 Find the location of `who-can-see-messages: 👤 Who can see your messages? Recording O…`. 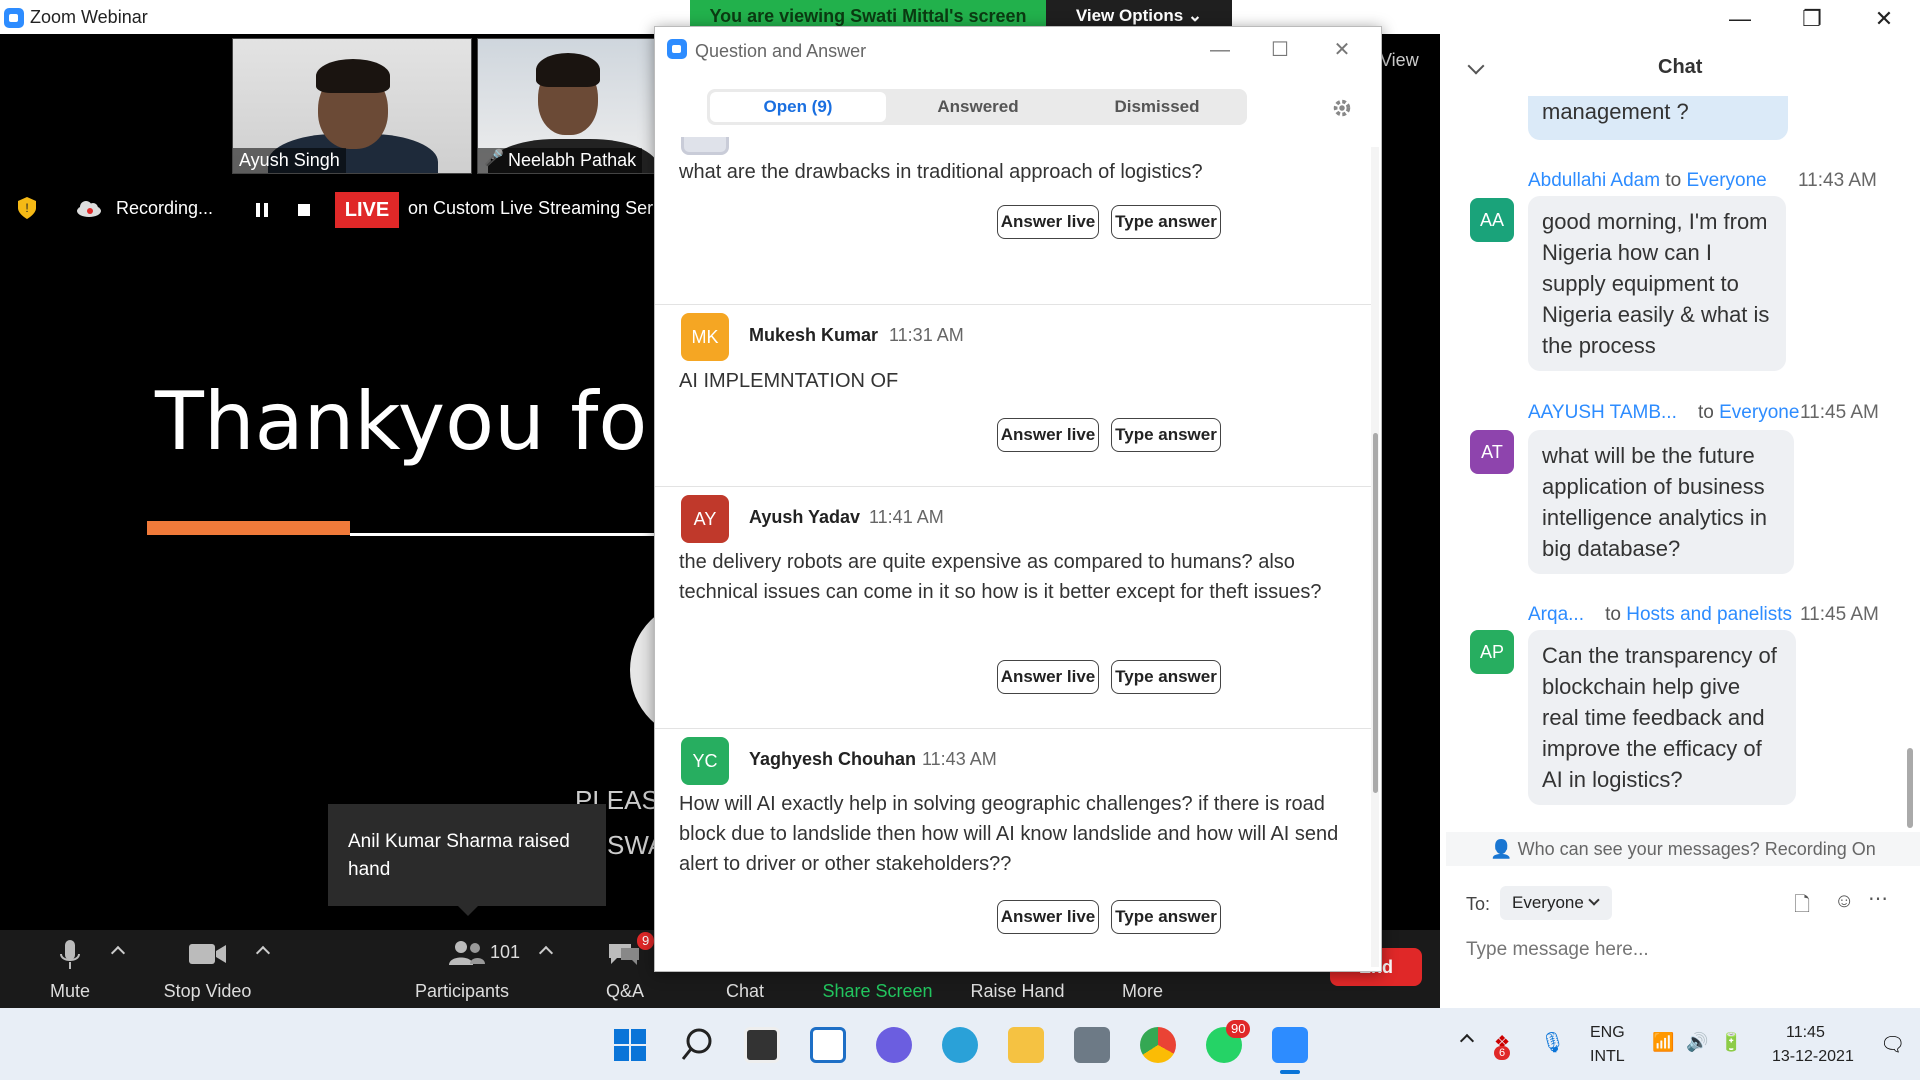

who-can-see-messages: 👤 Who can see your messages? Recording O… is located at coordinates (1683, 849).